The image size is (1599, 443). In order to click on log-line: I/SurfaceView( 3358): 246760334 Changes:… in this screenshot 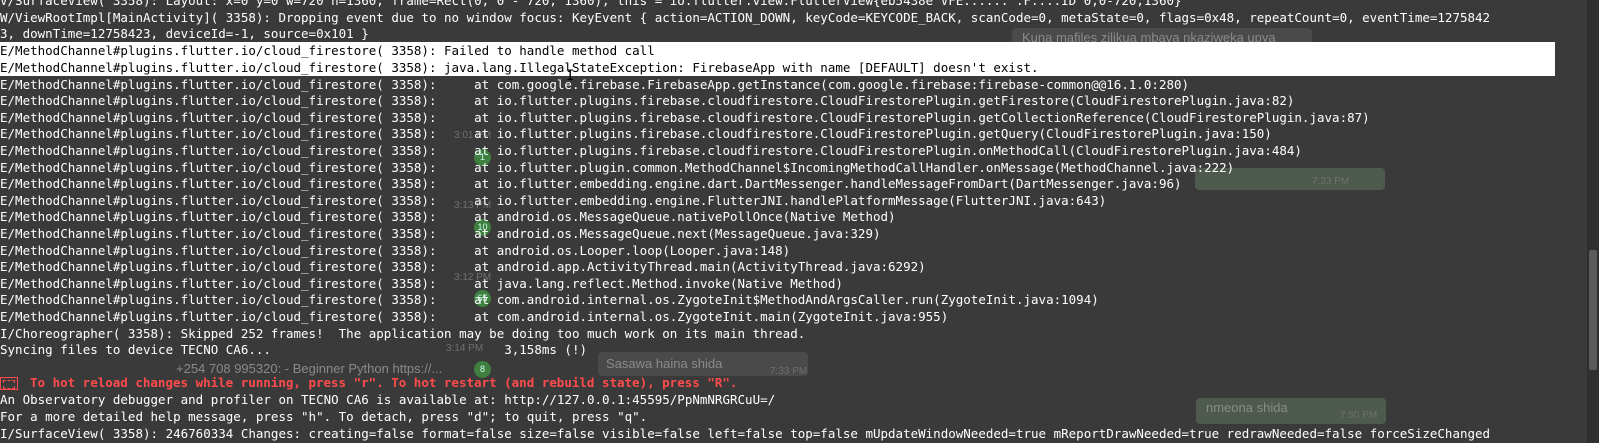, I will do `click(745, 433)`.